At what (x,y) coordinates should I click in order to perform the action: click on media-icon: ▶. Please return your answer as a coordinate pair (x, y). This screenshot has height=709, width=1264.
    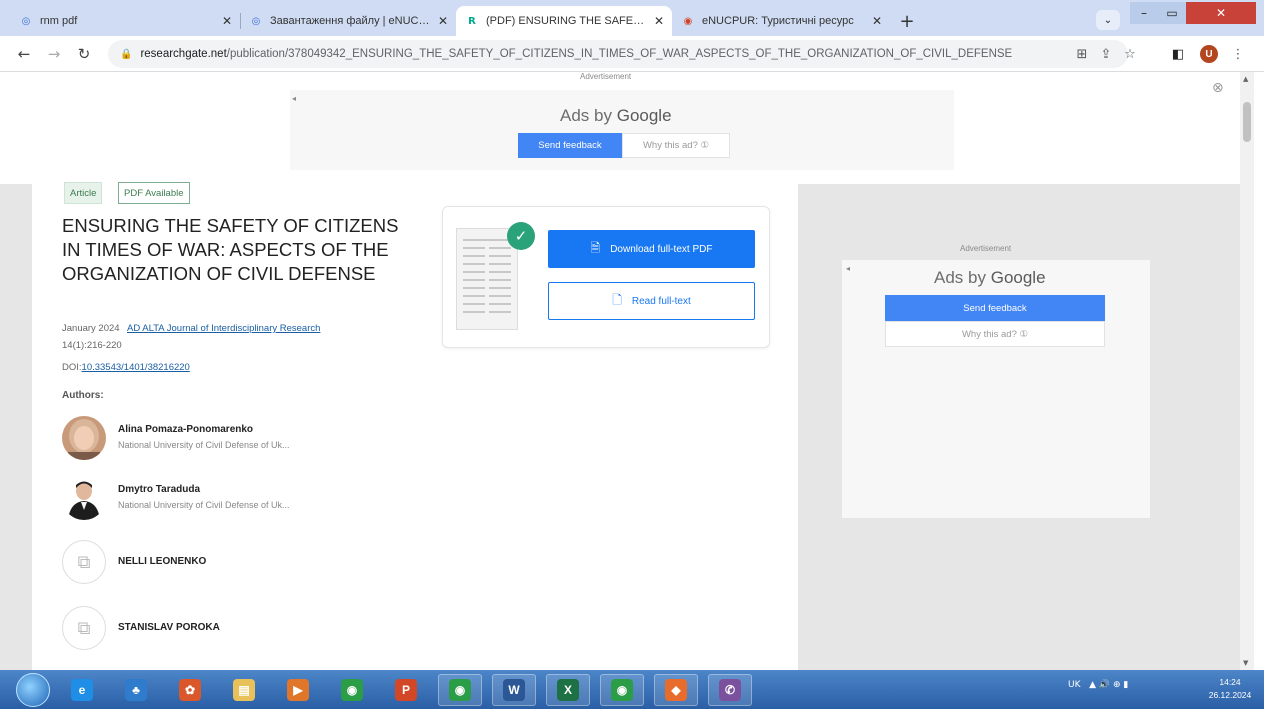
    Looking at the image, I should click on (298, 690).